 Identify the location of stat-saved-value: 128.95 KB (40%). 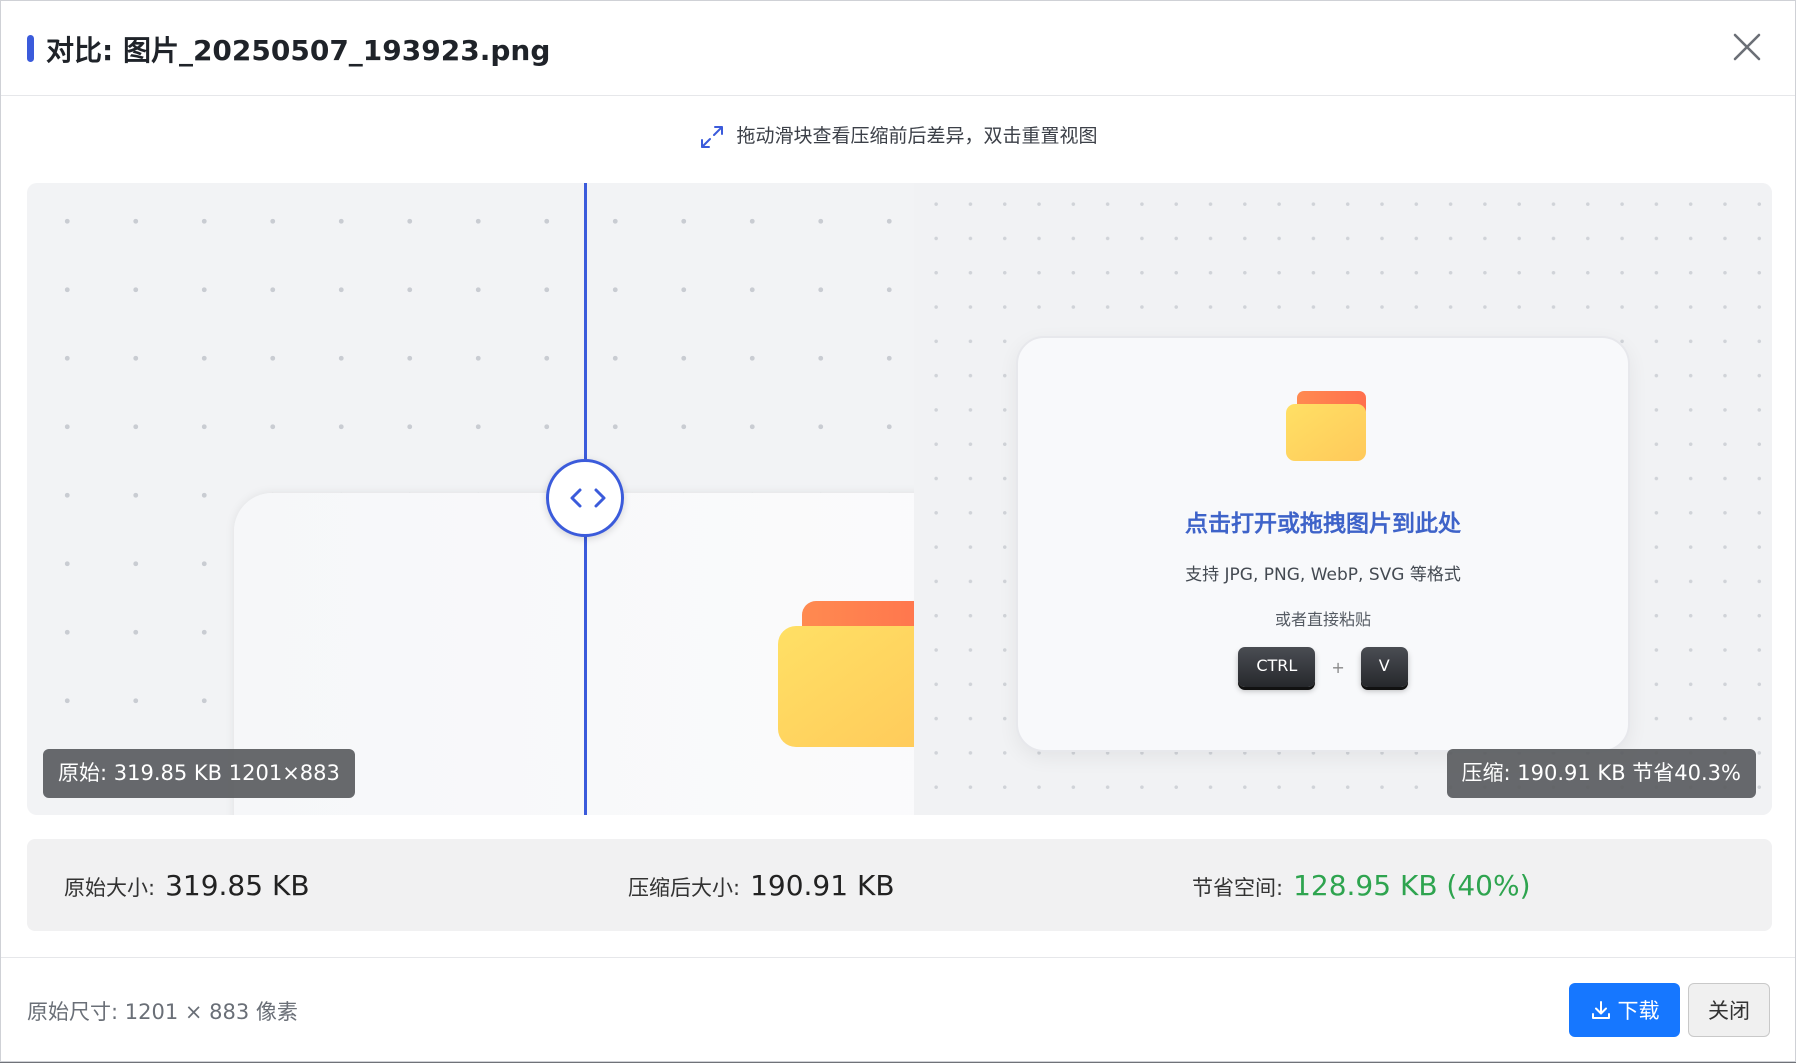
(1412, 885).